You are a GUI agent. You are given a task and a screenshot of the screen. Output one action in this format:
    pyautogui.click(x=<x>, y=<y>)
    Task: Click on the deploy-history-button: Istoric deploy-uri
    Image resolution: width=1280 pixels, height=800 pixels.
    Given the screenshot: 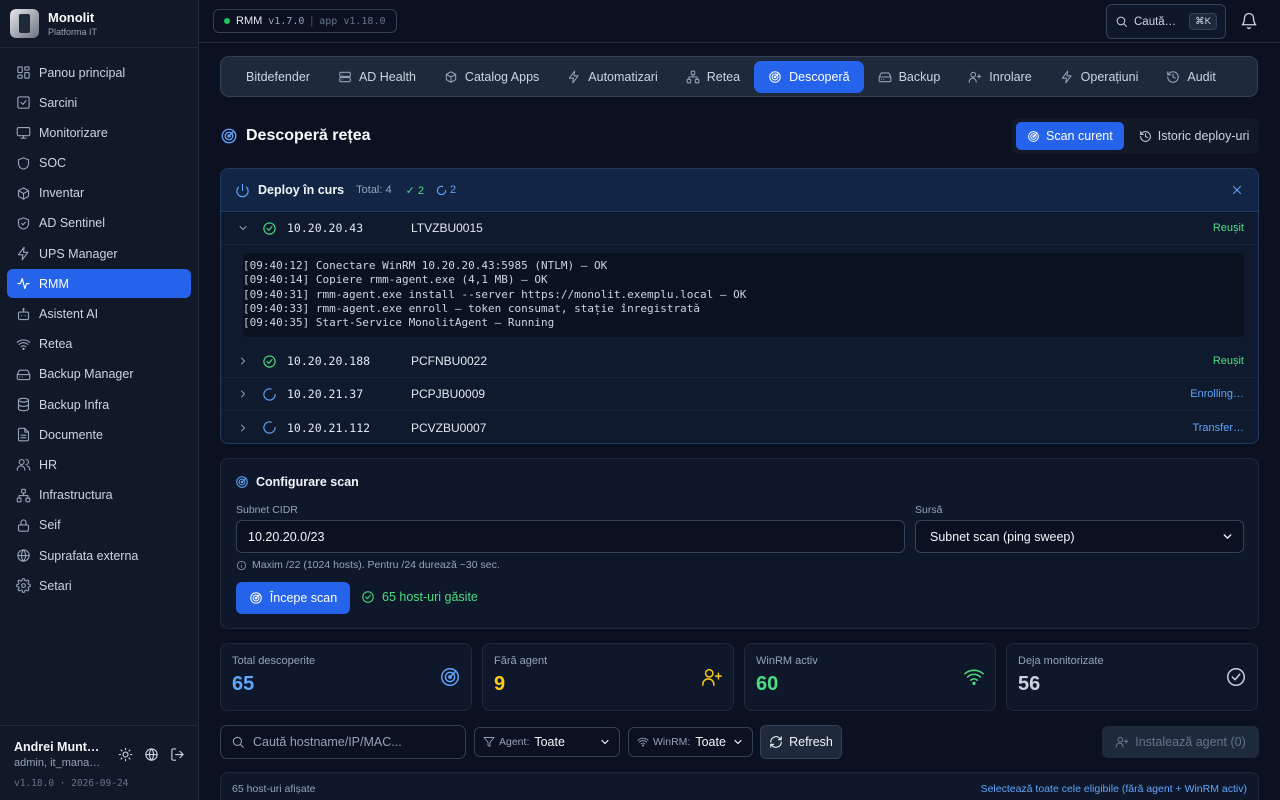 What is the action you would take?
    pyautogui.click(x=1194, y=136)
    